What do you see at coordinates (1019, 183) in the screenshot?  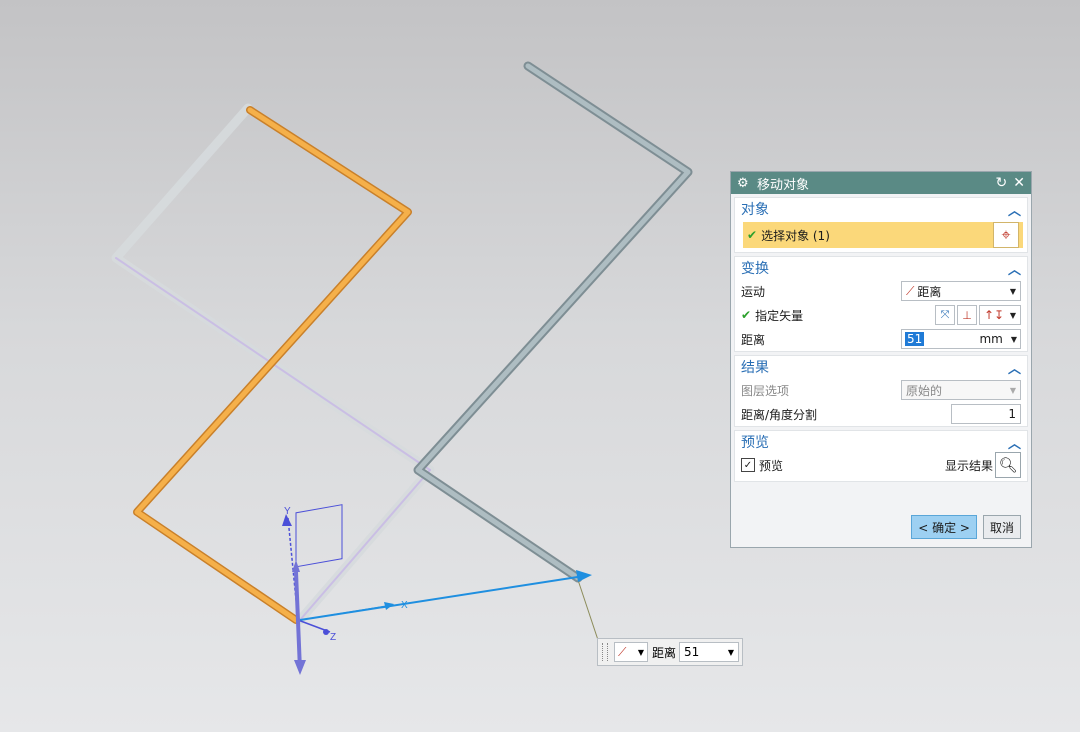 I see `close-icon: ✕` at bounding box center [1019, 183].